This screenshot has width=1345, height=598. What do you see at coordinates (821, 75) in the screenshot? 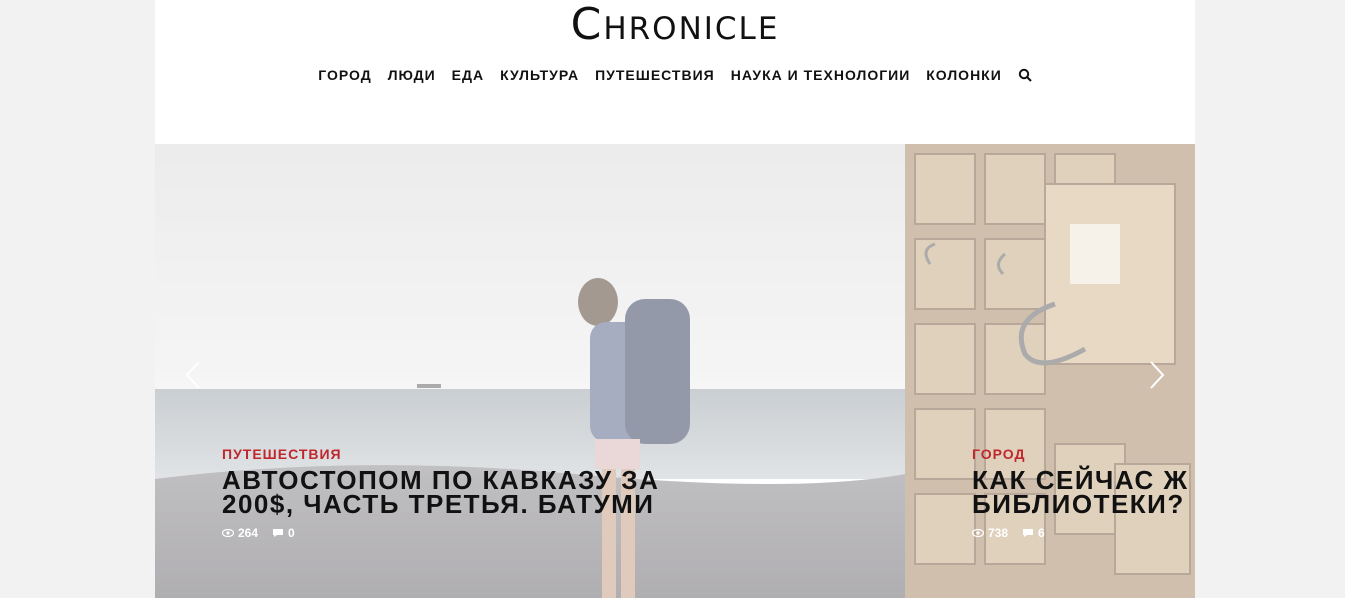
I see `nav-item-science-tech: НАУКА И ТЕХНОЛОГИИ` at bounding box center [821, 75].